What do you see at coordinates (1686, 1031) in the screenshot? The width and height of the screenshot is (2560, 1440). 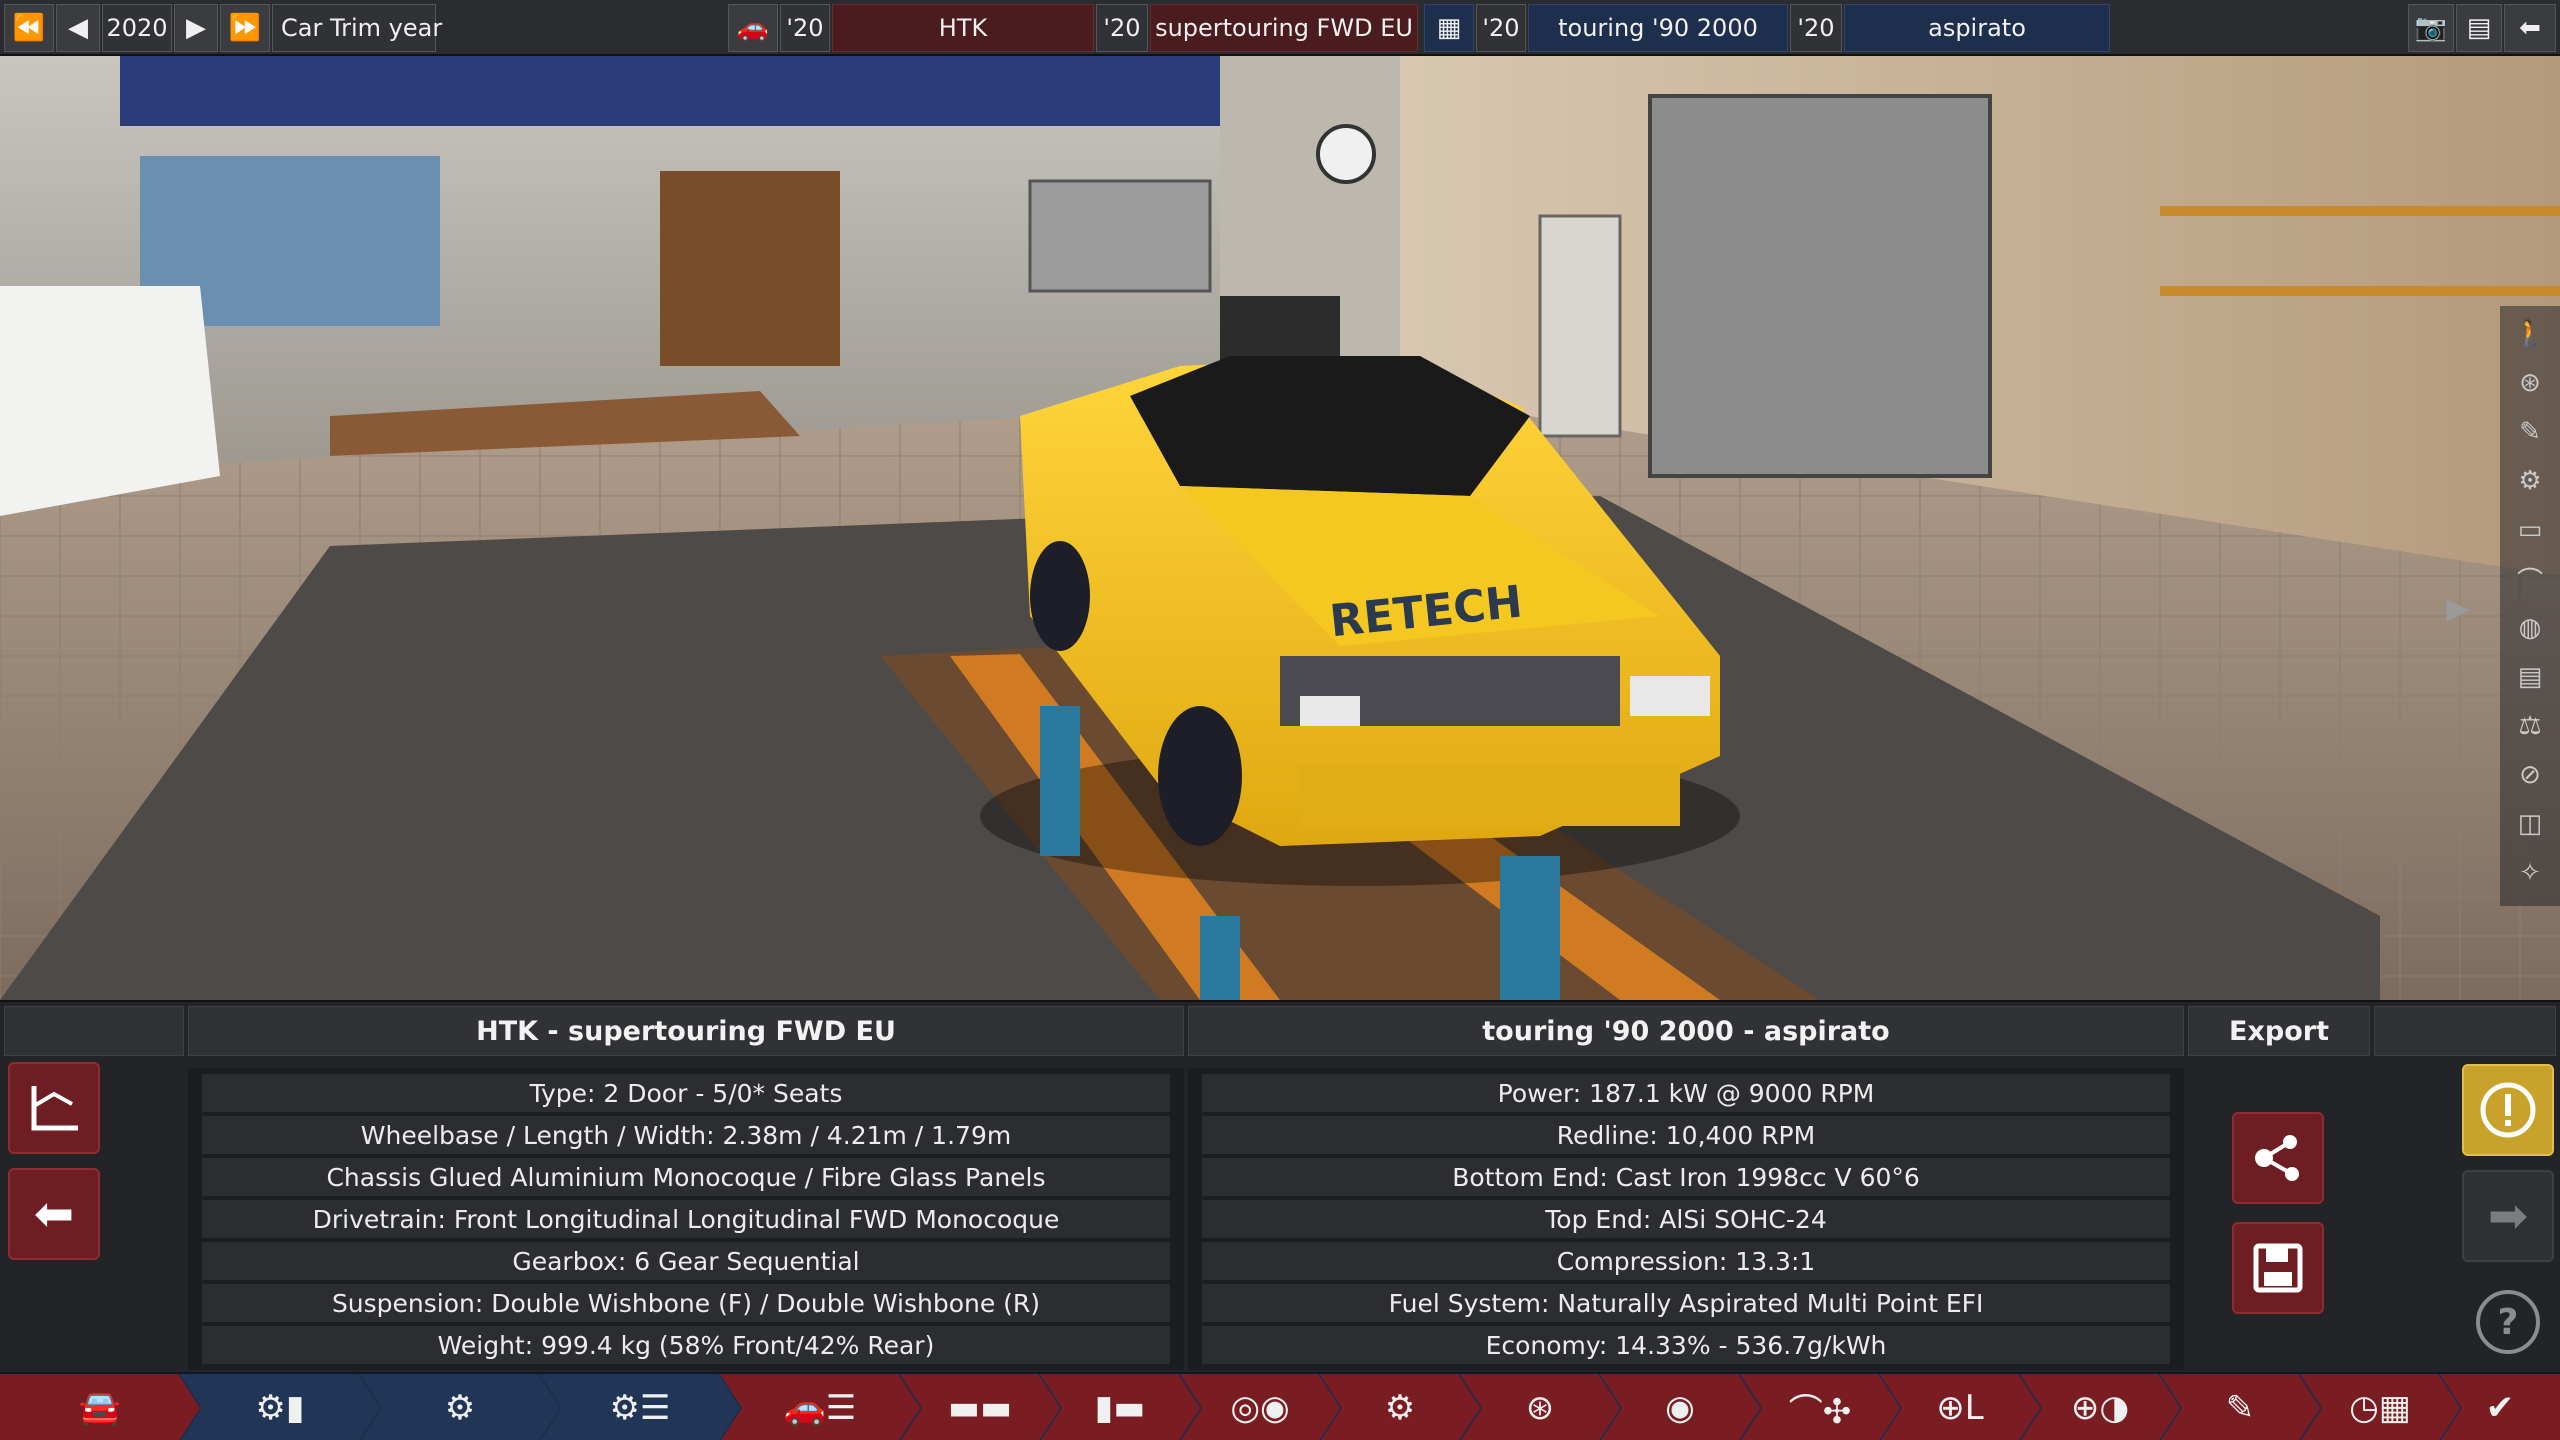 I see `engine-panel-title: touring '90 2000 - aspirato` at bounding box center [1686, 1031].